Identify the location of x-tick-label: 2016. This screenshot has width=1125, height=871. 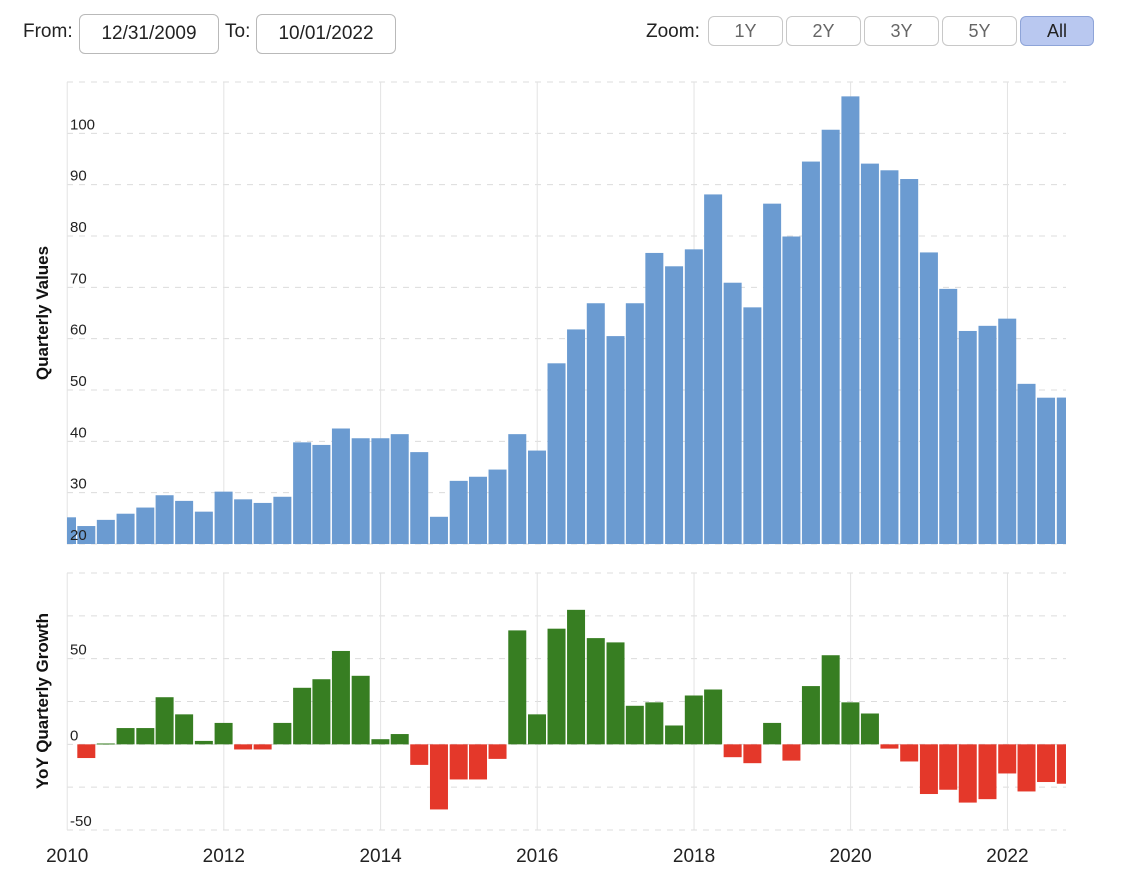
(537, 856).